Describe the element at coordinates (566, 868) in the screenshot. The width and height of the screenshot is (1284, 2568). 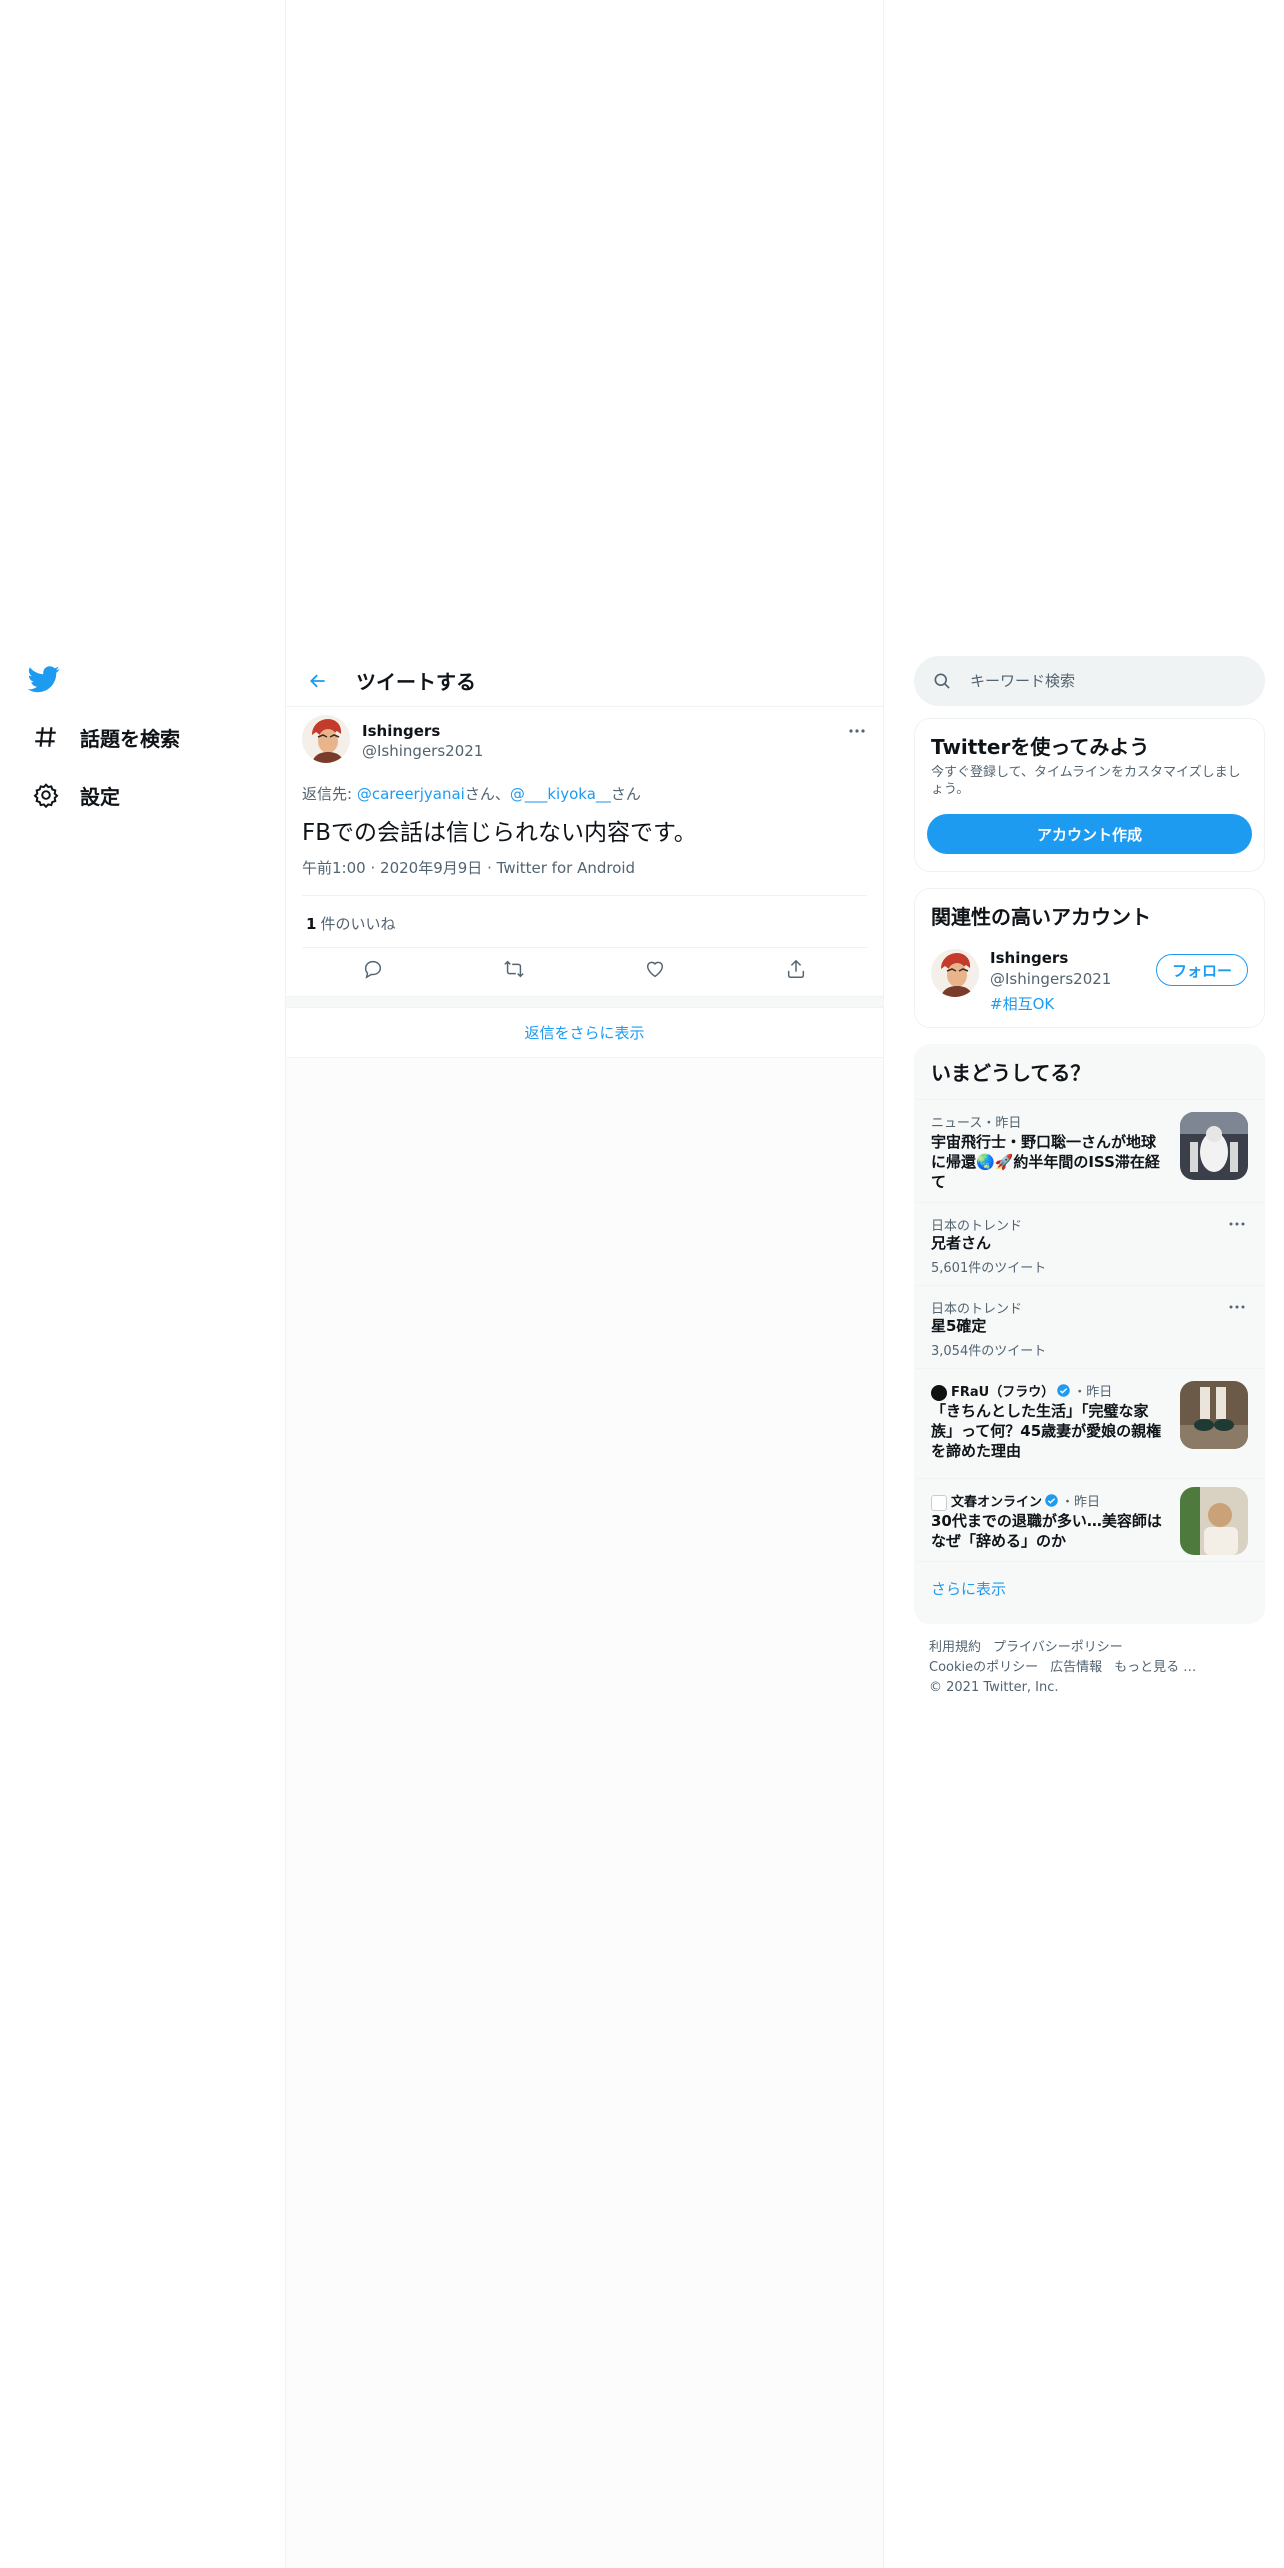
I see `tweet-client: Twitter for Android` at that location.